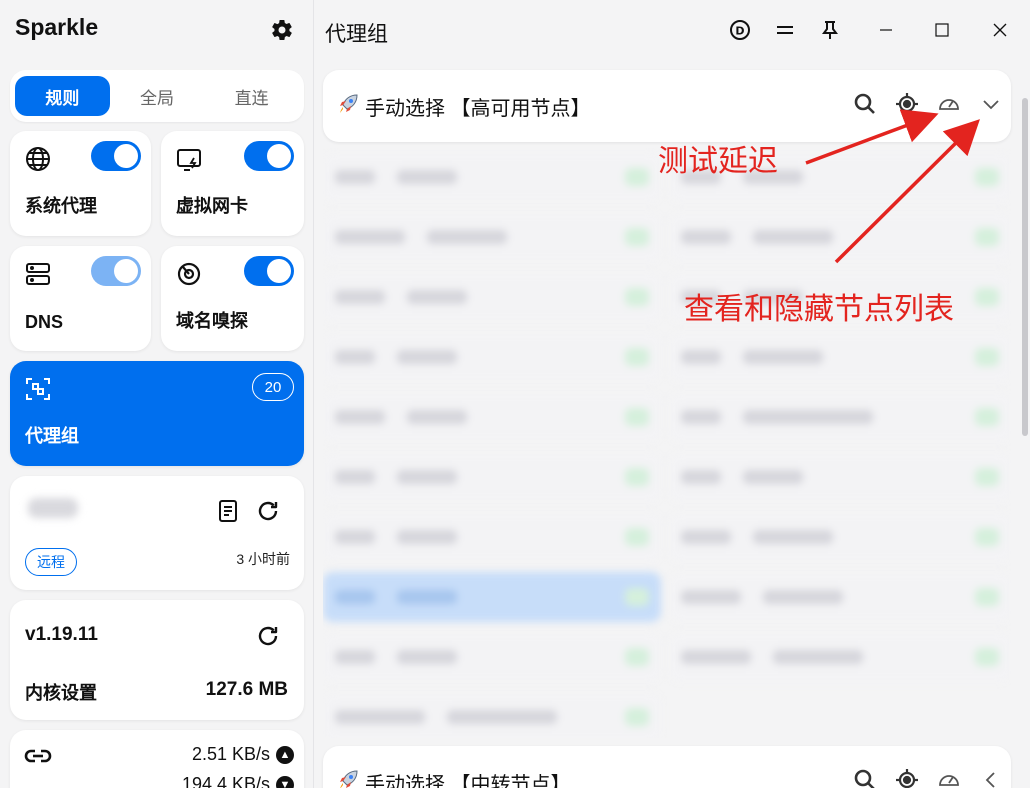 The width and height of the screenshot is (1030, 788). Describe the element at coordinates (892, 186) in the screenshot. I see `annotation-arrows` at that location.